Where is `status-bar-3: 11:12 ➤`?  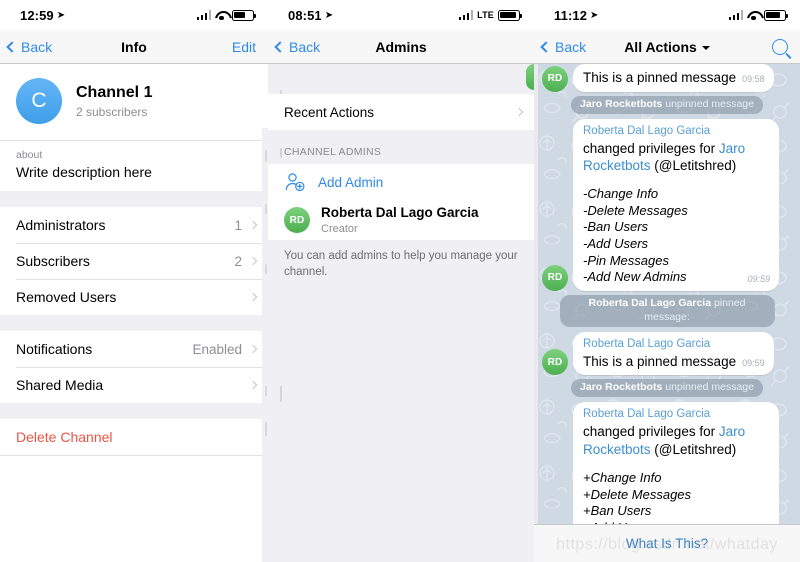
status-bar-3: 11:12 ➤ is located at coordinates (667, 15).